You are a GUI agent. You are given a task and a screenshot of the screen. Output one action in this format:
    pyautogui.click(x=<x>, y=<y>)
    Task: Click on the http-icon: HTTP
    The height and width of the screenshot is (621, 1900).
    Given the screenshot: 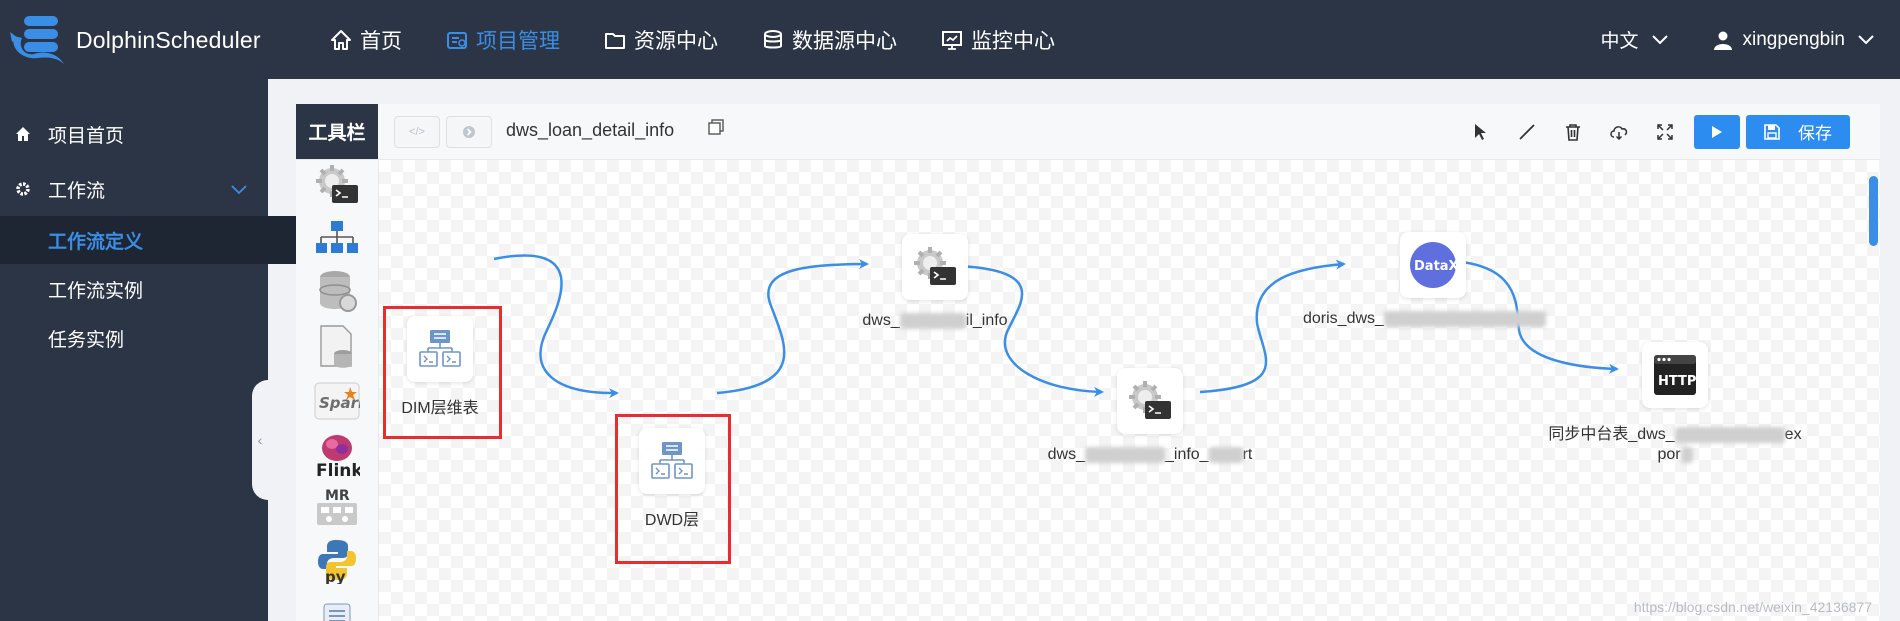 What is the action you would take?
    pyautogui.click(x=1675, y=375)
    